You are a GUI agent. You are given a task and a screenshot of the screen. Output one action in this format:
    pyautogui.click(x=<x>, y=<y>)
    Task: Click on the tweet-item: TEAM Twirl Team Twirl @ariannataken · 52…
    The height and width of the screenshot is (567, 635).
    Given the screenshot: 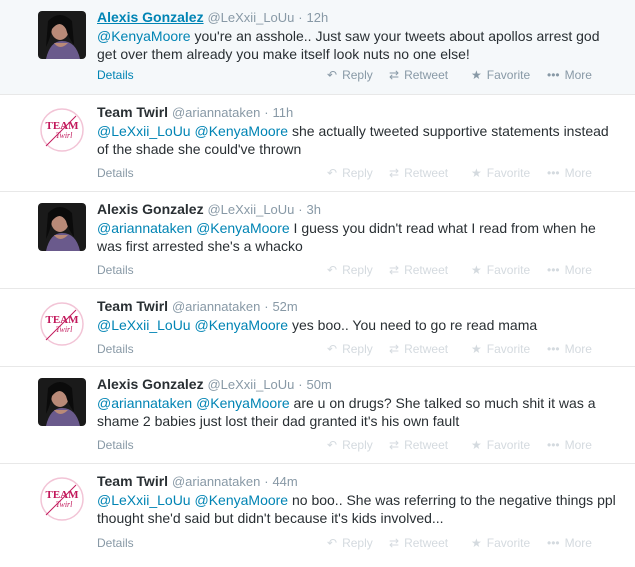 What is the action you would take?
    pyautogui.click(x=317, y=328)
    